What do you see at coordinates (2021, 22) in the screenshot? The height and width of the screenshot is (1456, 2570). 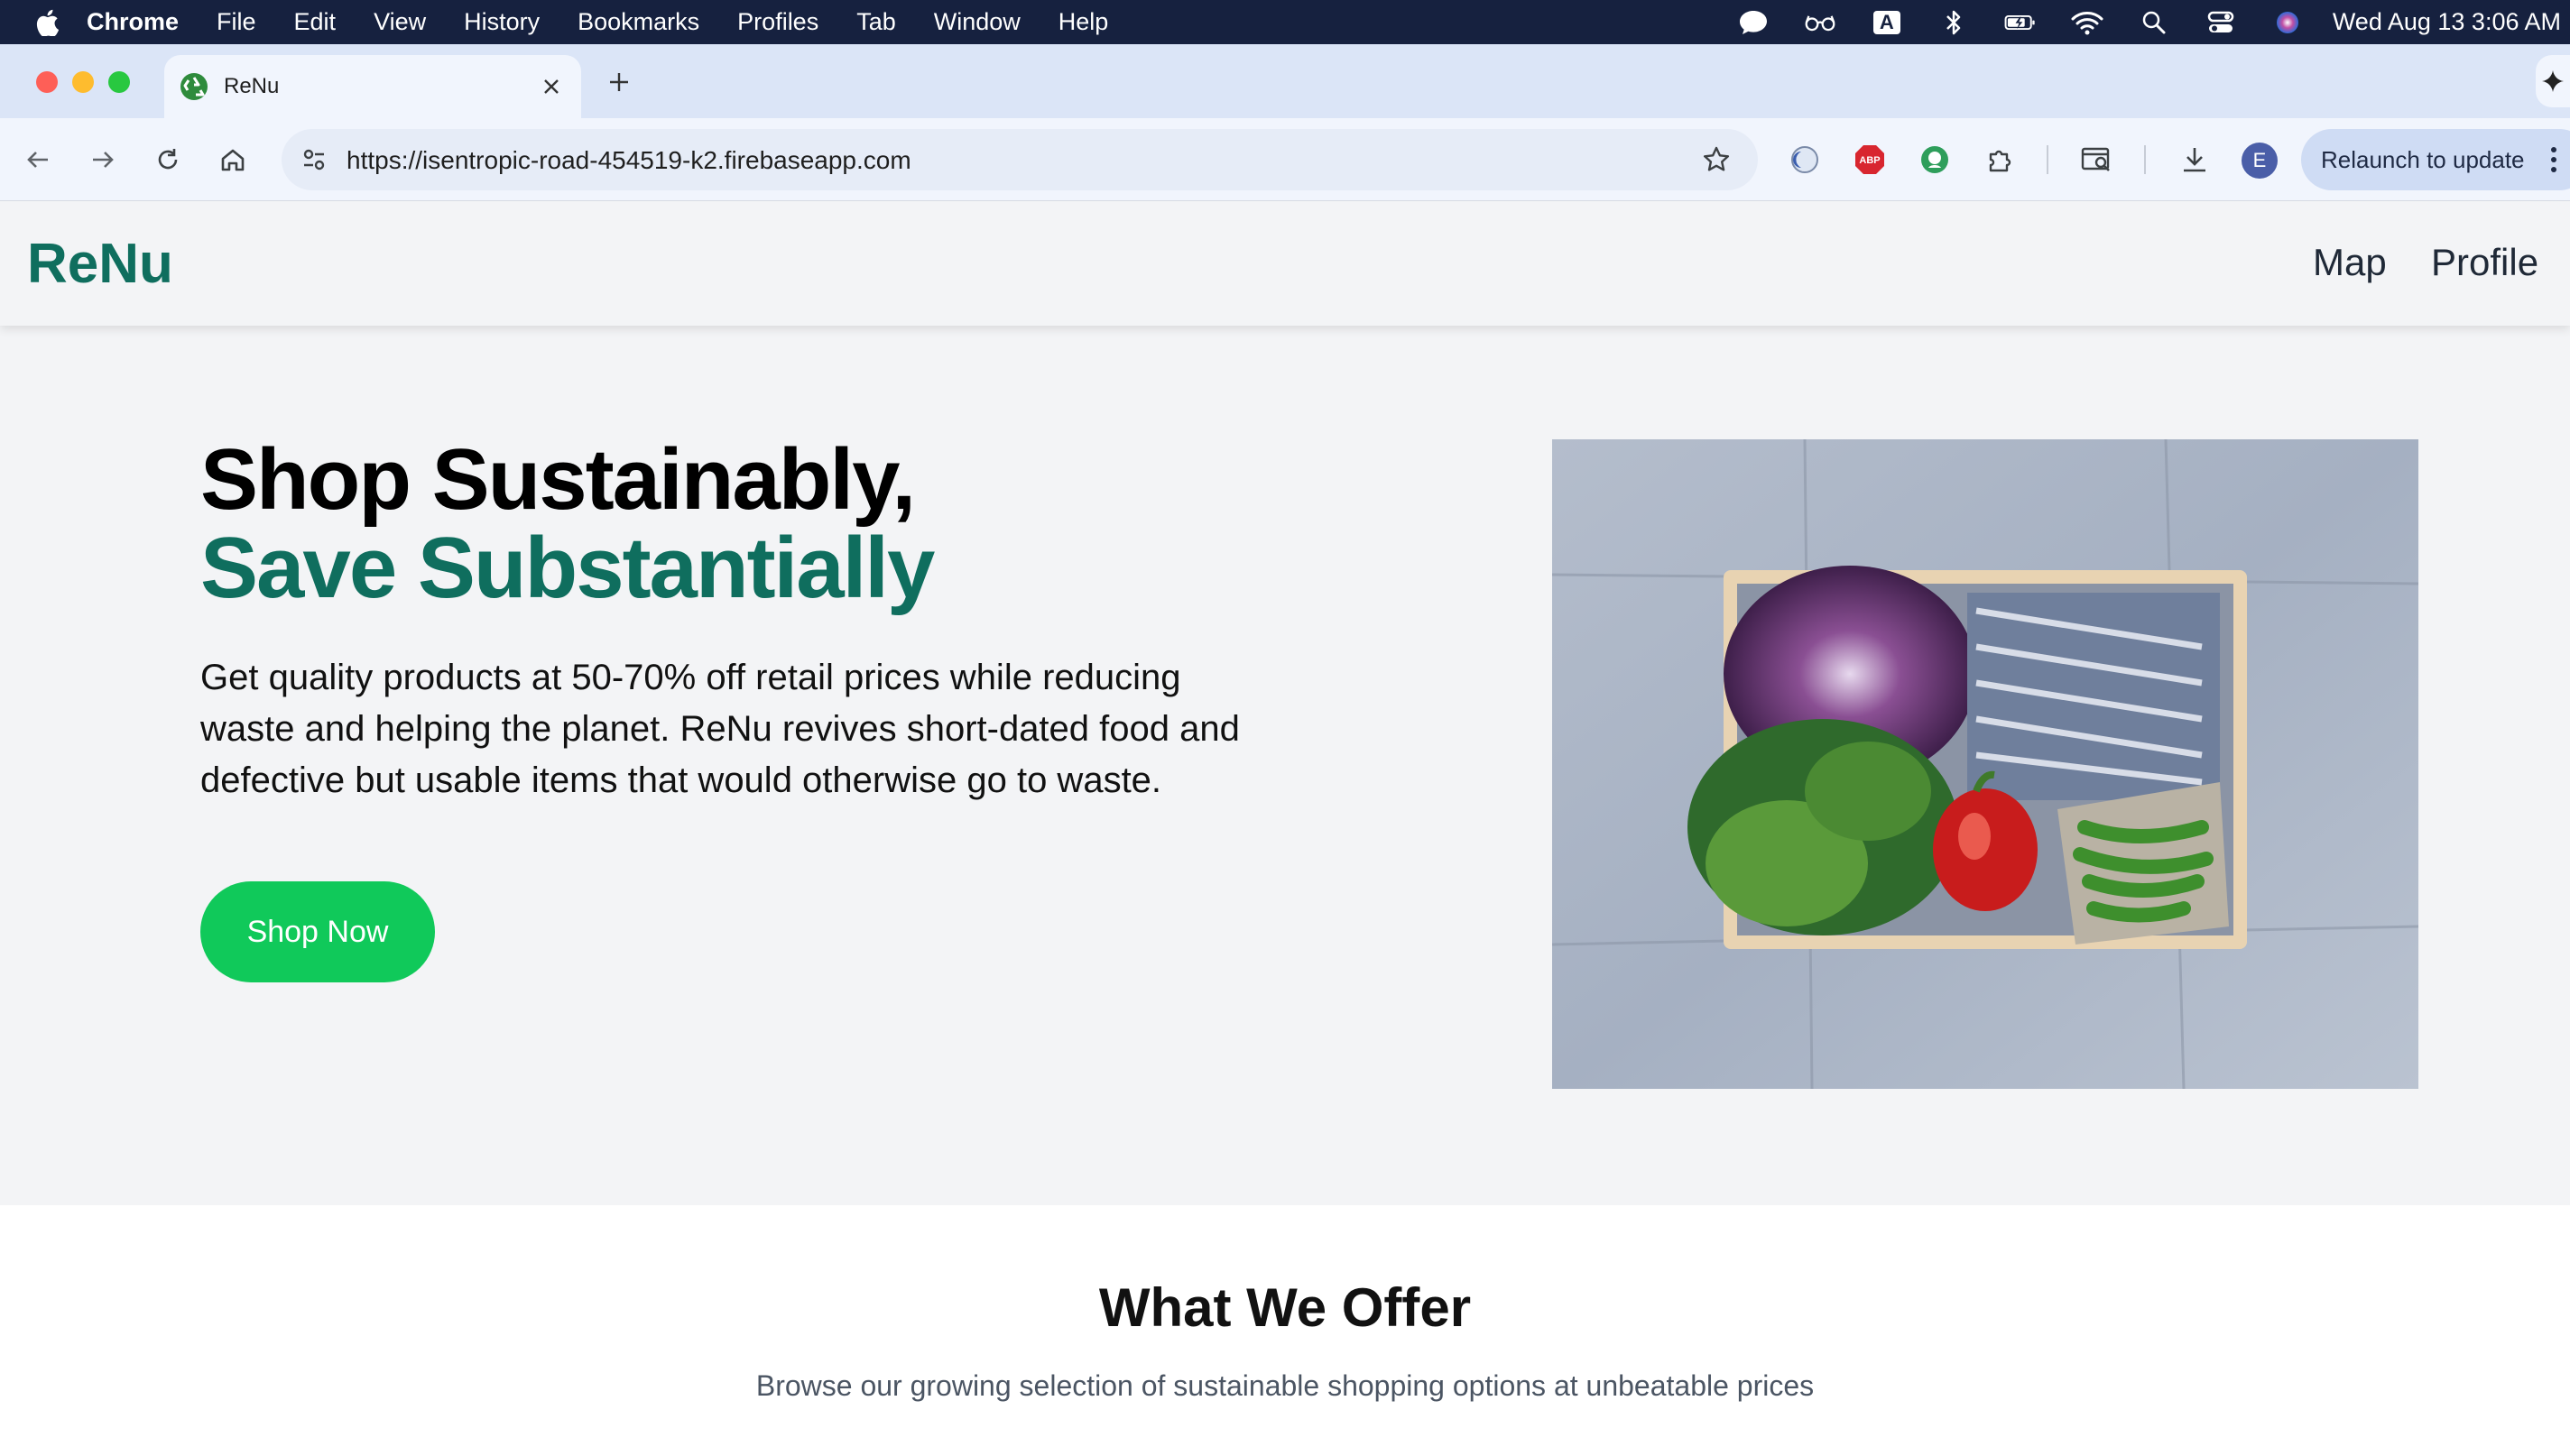 I see `battery-icon` at bounding box center [2021, 22].